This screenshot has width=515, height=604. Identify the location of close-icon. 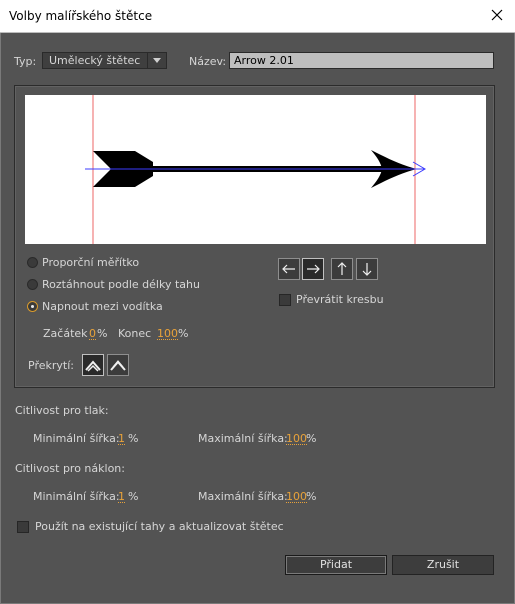
(497, 15).